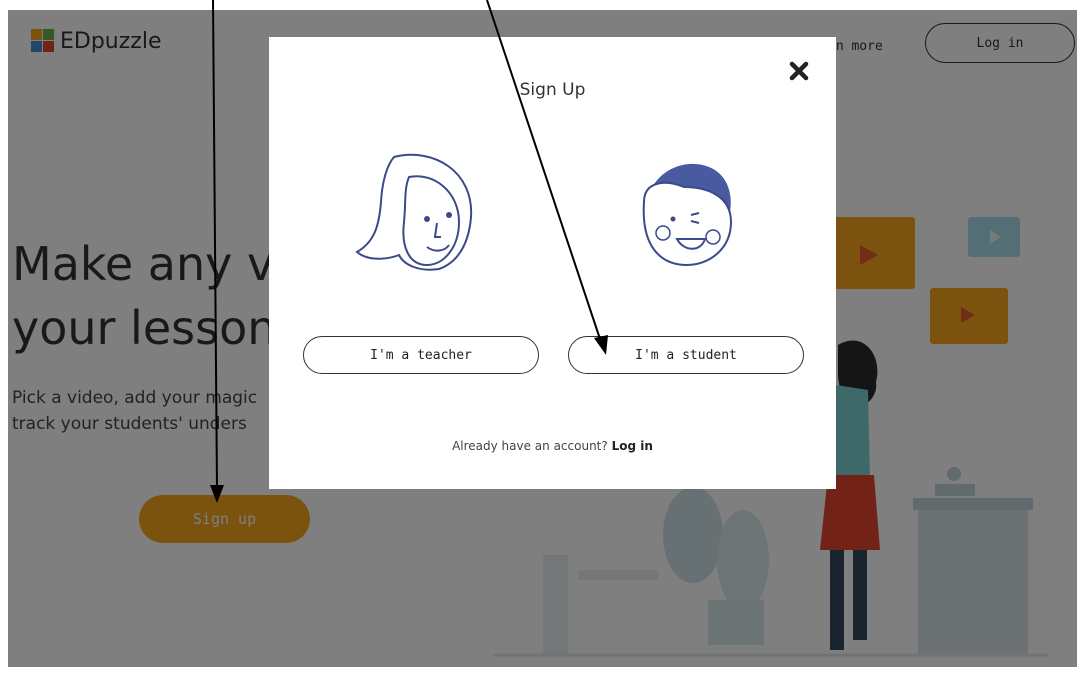 The width and height of the screenshot is (1077, 675). I want to click on already-have-account-text: Already have an account? Log in, so click(552, 446).